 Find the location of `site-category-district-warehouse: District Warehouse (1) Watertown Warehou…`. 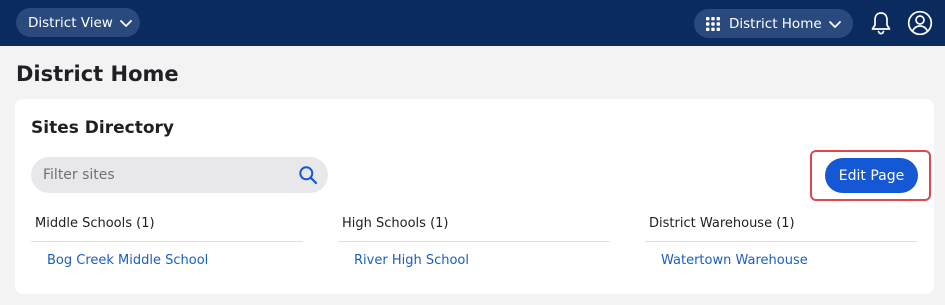

site-category-district-warehouse: District Warehouse (1) Watertown Warehou… is located at coordinates (781, 242).